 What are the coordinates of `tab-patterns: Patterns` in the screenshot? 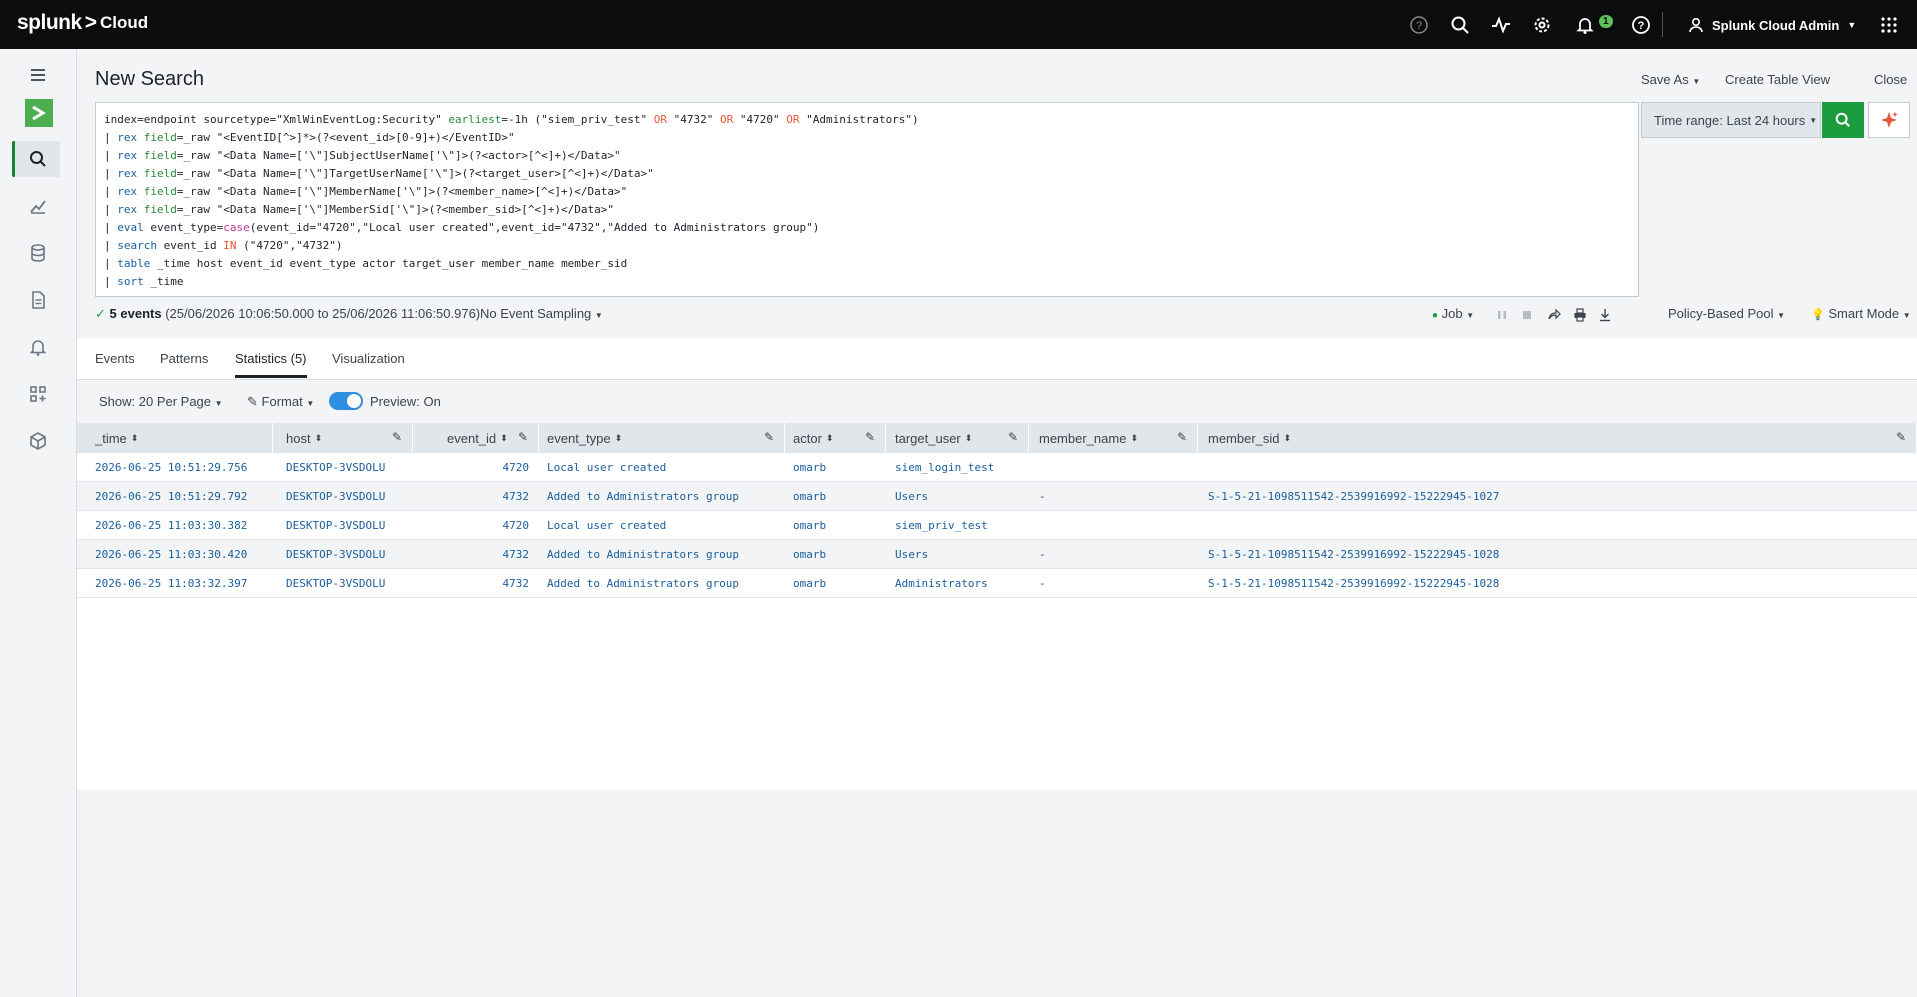 It's located at (184, 358).